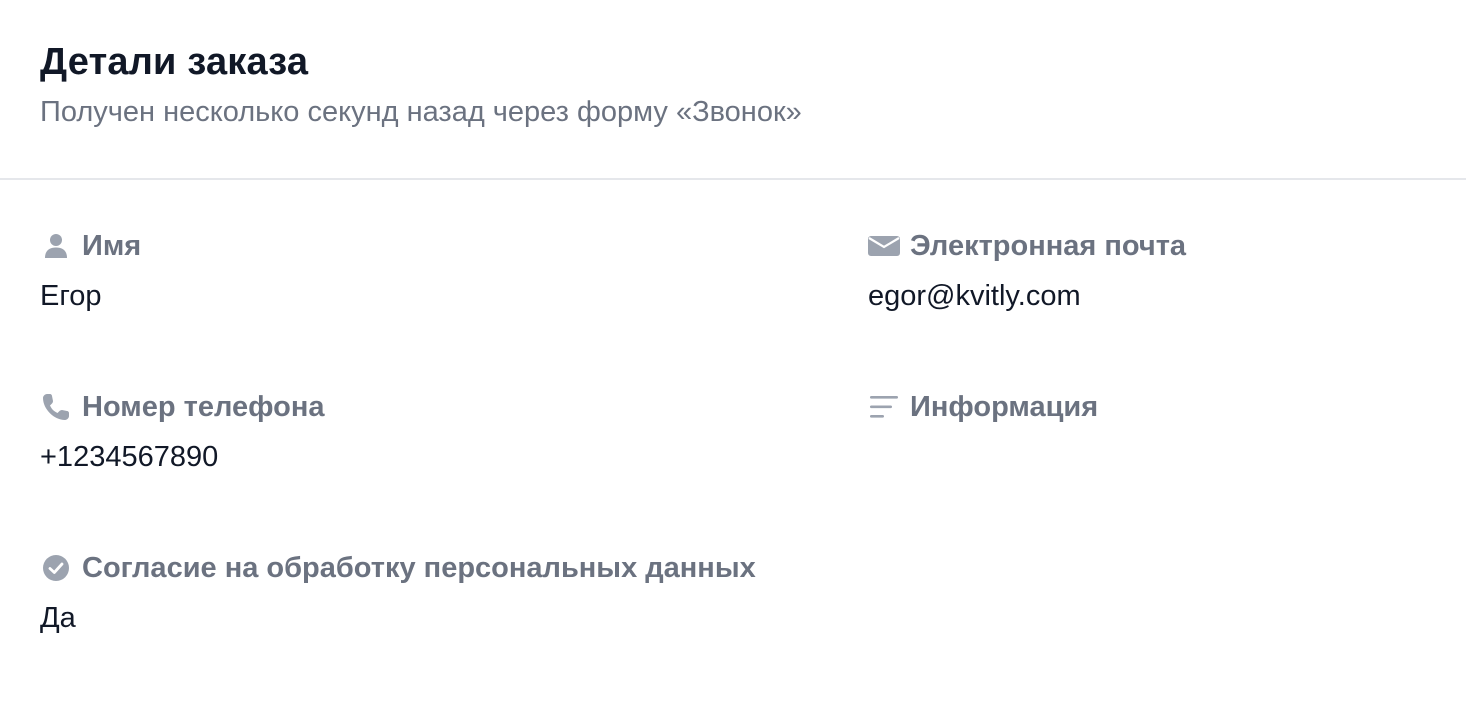  Describe the element at coordinates (884, 246) in the screenshot. I see `envelope-icon` at that location.